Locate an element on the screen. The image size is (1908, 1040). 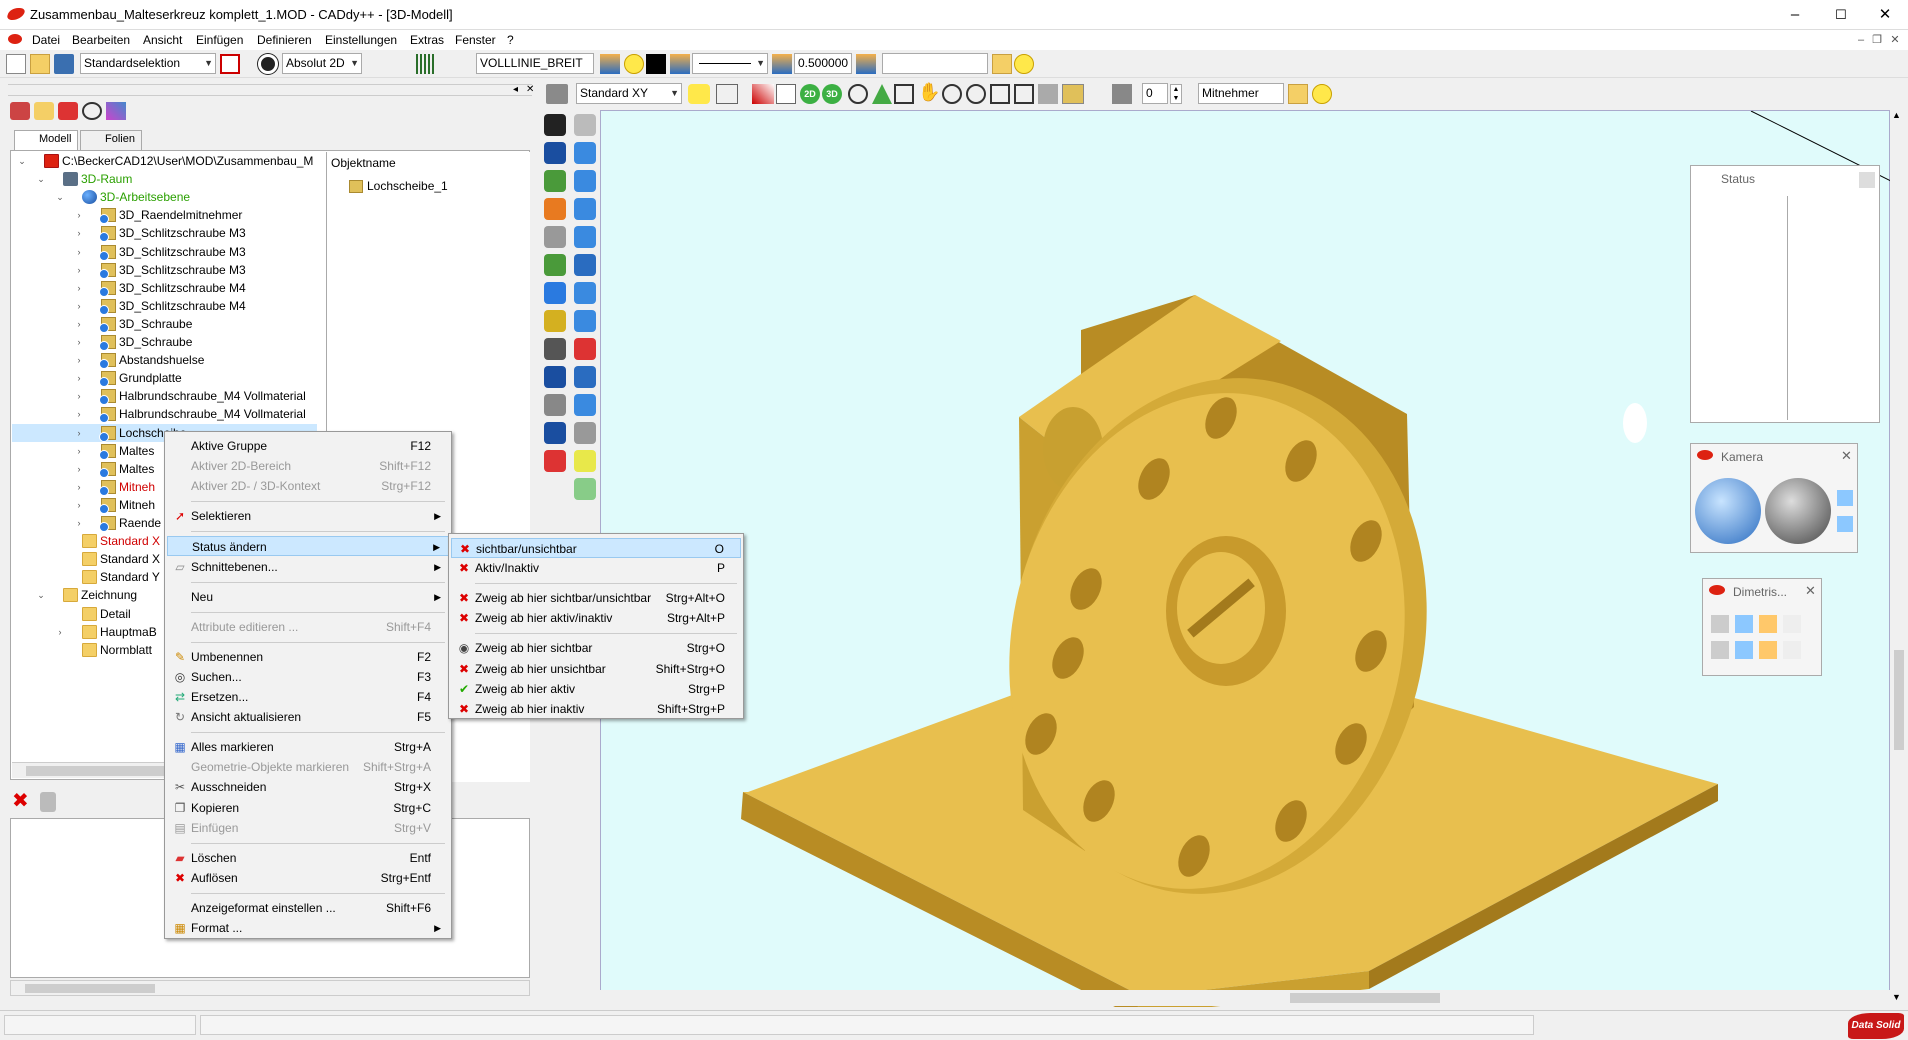
tree-node: › Abstandshuelse is located at coordinates (164, 360).